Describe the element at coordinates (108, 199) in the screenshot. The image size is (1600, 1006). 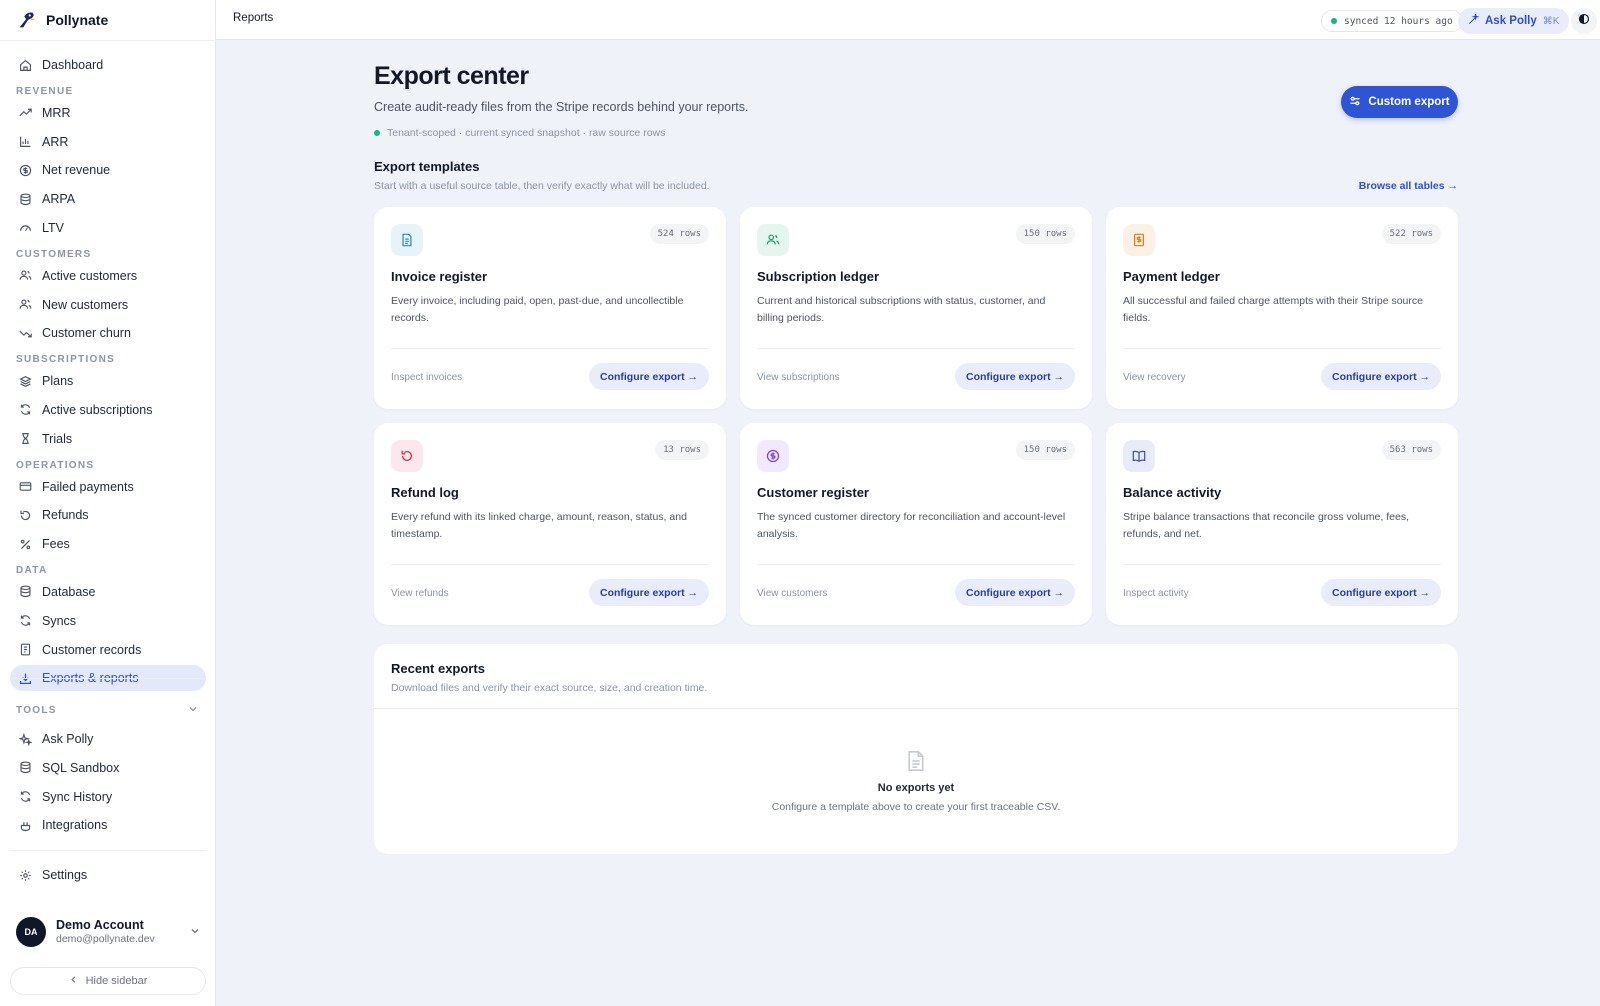
I see `nav-arpa: ARPA` at that location.